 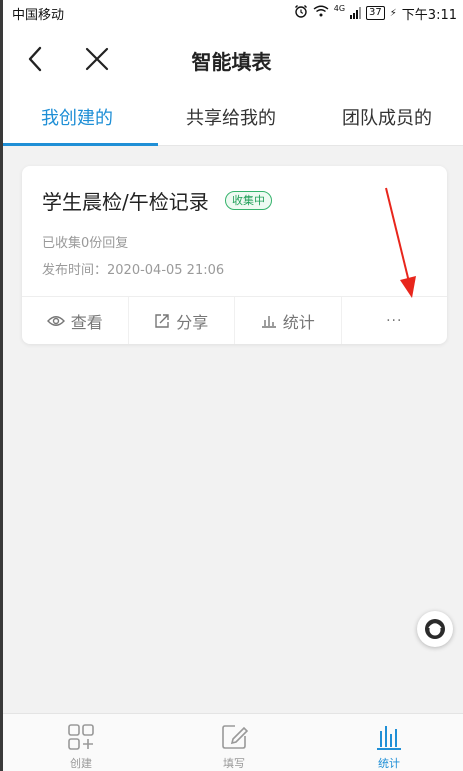 What do you see at coordinates (248, 200) in the screenshot?
I see `status-badge: 收集中` at bounding box center [248, 200].